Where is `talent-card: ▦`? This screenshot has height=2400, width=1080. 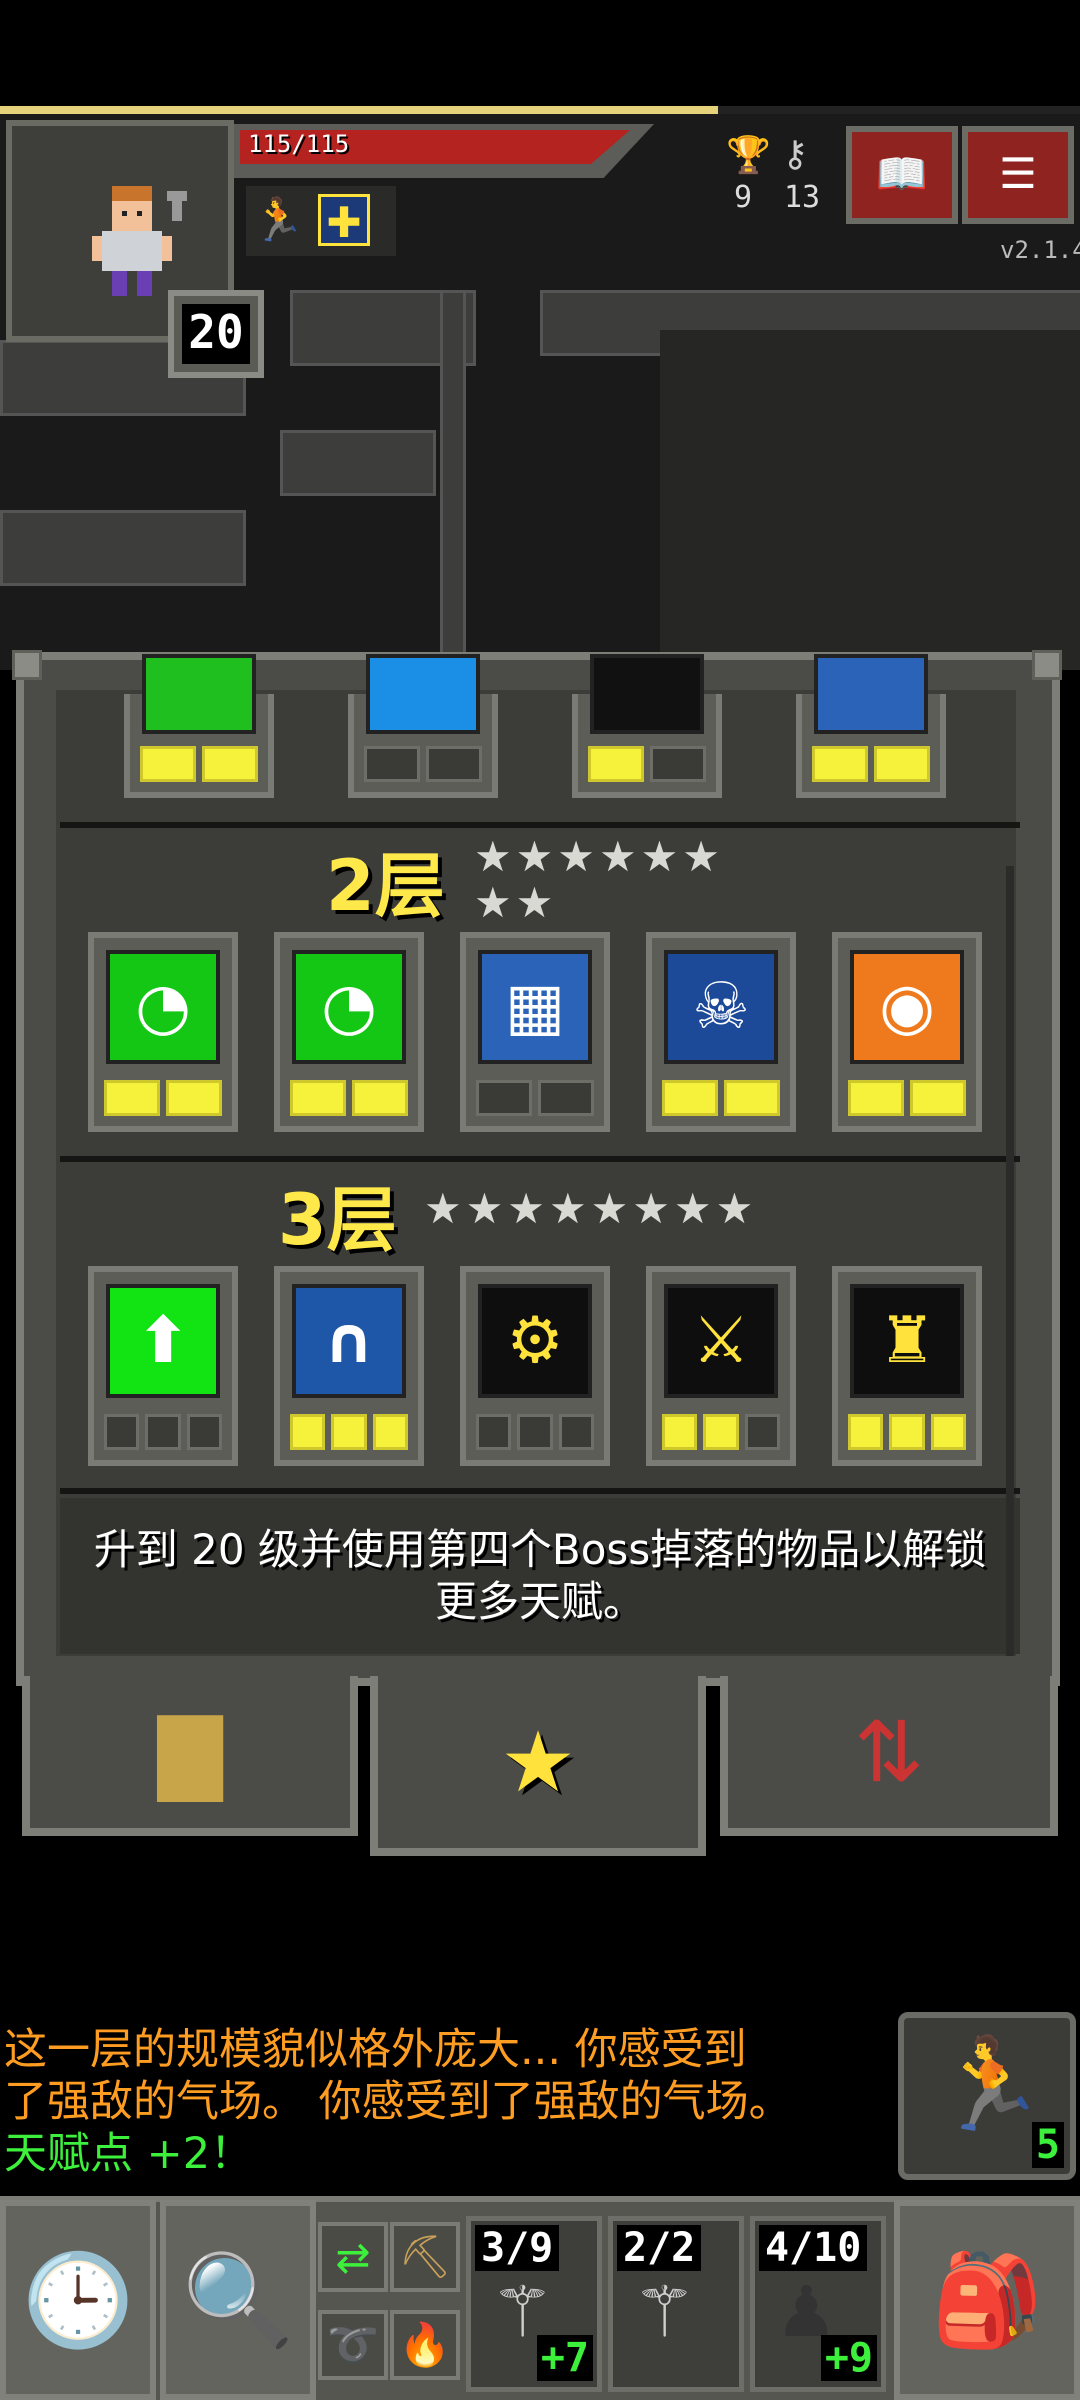
talent-card: ▦ is located at coordinates (535, 1032).